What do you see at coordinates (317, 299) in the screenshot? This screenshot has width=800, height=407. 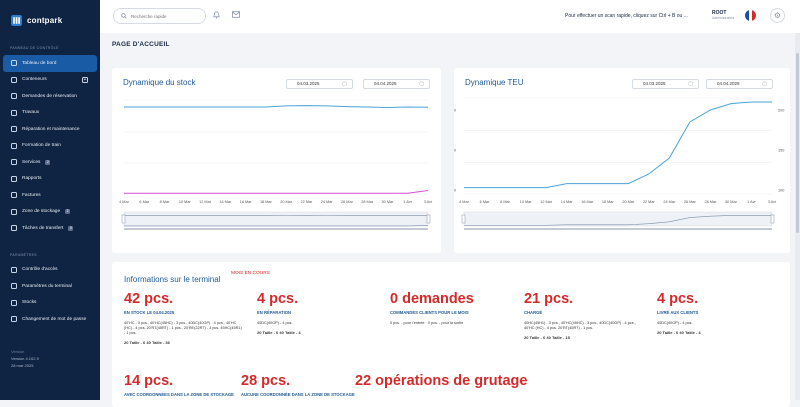 I see `stat-value: 4 pcs.` at bounding box center [317, 299].